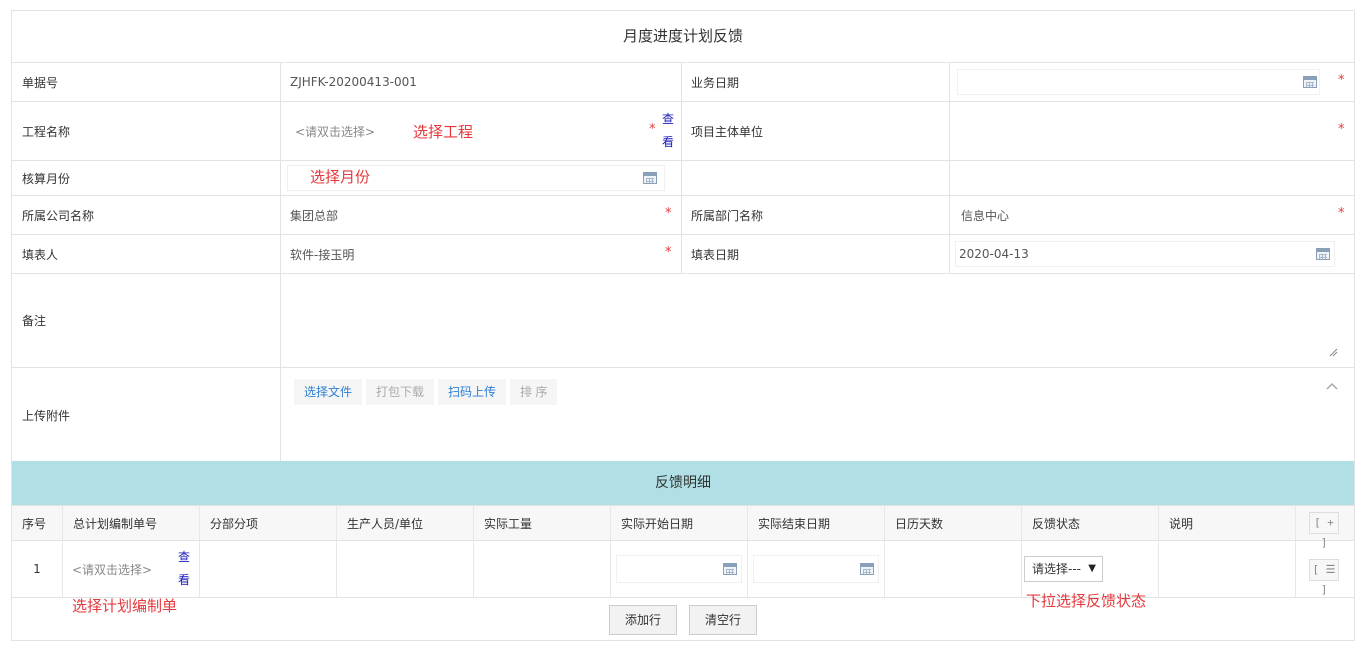 Image resolution: width=1359 pixels, height=647 pixels. What do you see at coordinates (465, 215) in the screenshot?
I see `company-value: 集团总部` at bounding box center [465, 215].